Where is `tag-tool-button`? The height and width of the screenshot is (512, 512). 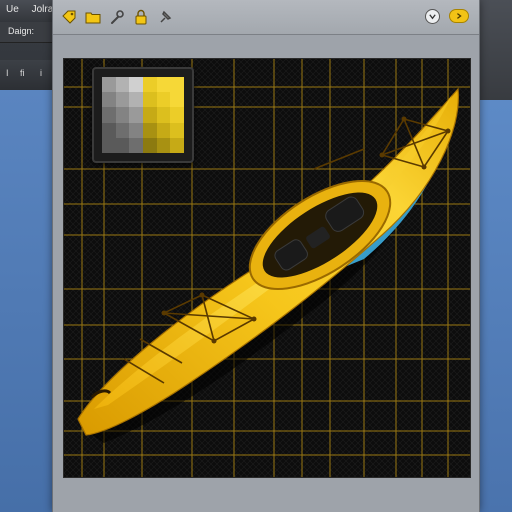
tag-tool-button is located at coordinates (69, 17).